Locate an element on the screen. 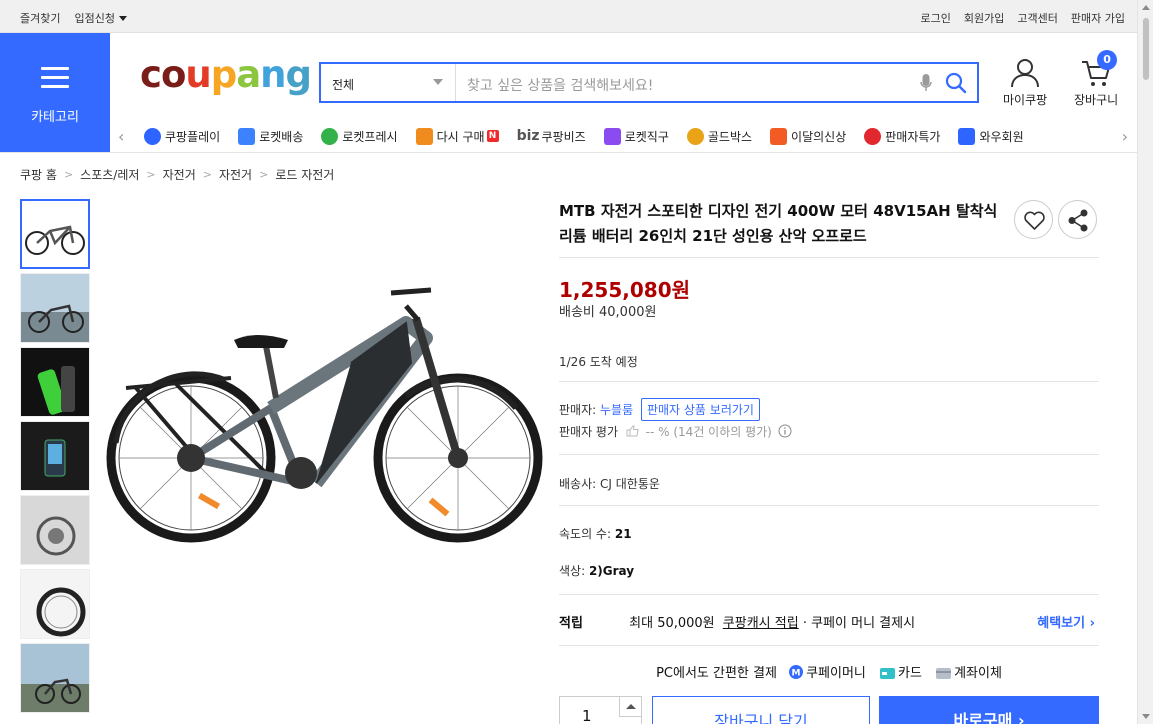 The height and width of the screenshot is (724, 1153). coupang-cash-link: 쿠팡캐시 적립 is located at coordinates (761, 623).